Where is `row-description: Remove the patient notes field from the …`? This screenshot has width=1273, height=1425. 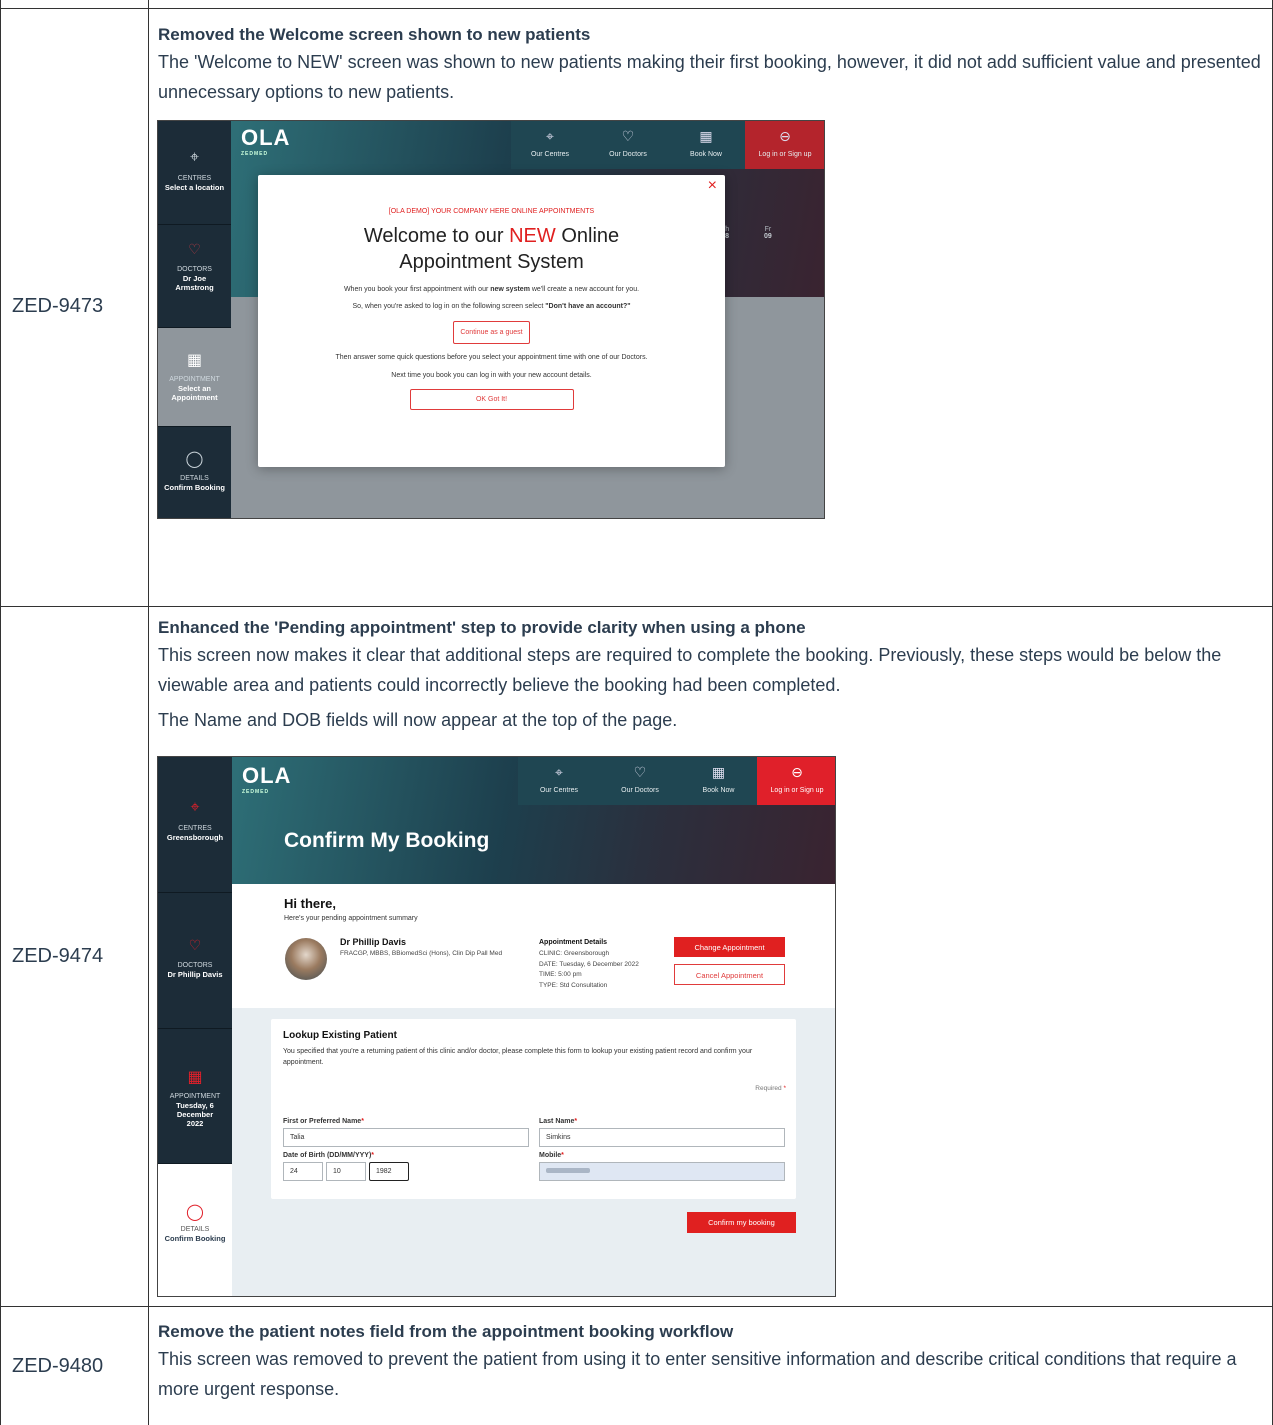 row-description: Remove the patient notes field from the … is located at coordinates (710, 1362).